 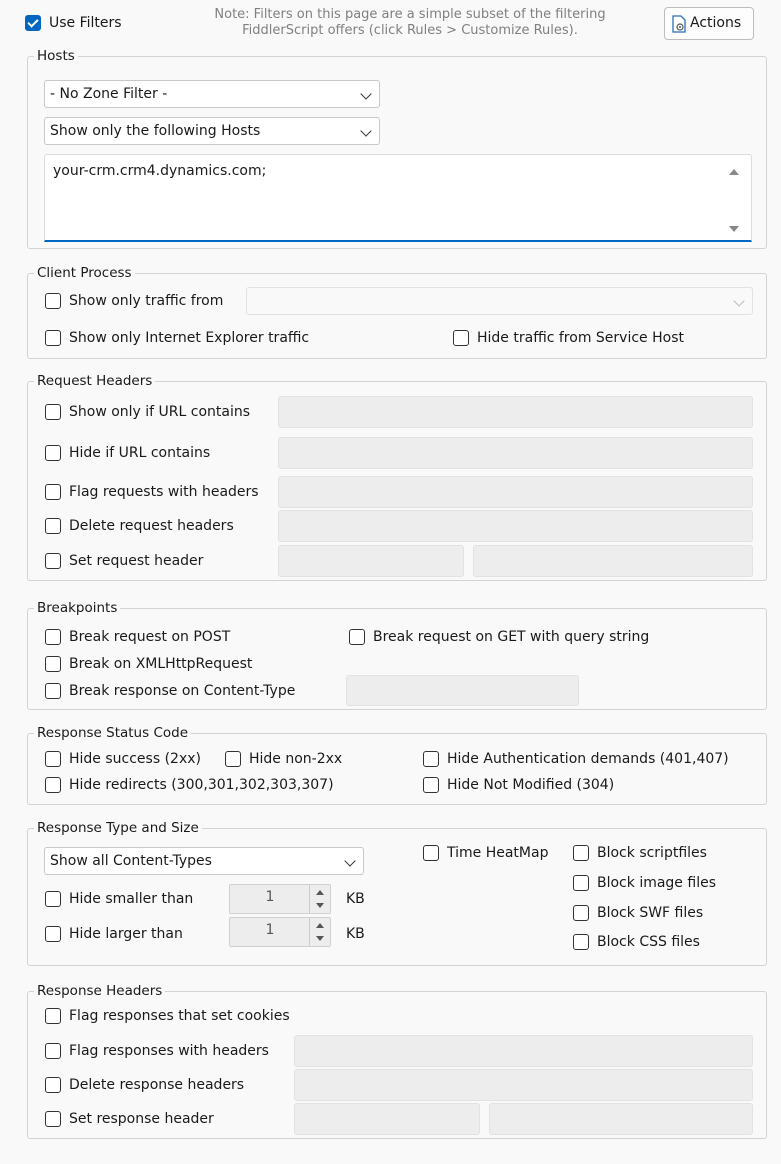 What do you see at coordinates (118, 828) in the screenshot?
I see `response-type-title: Response Type and Size` at bounding box center [118, 828].